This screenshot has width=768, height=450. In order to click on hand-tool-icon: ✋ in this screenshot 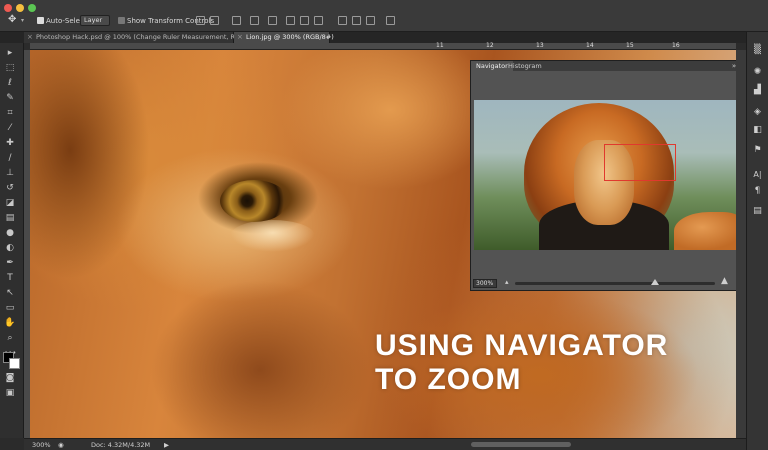, I will do `click(10, 323)`.